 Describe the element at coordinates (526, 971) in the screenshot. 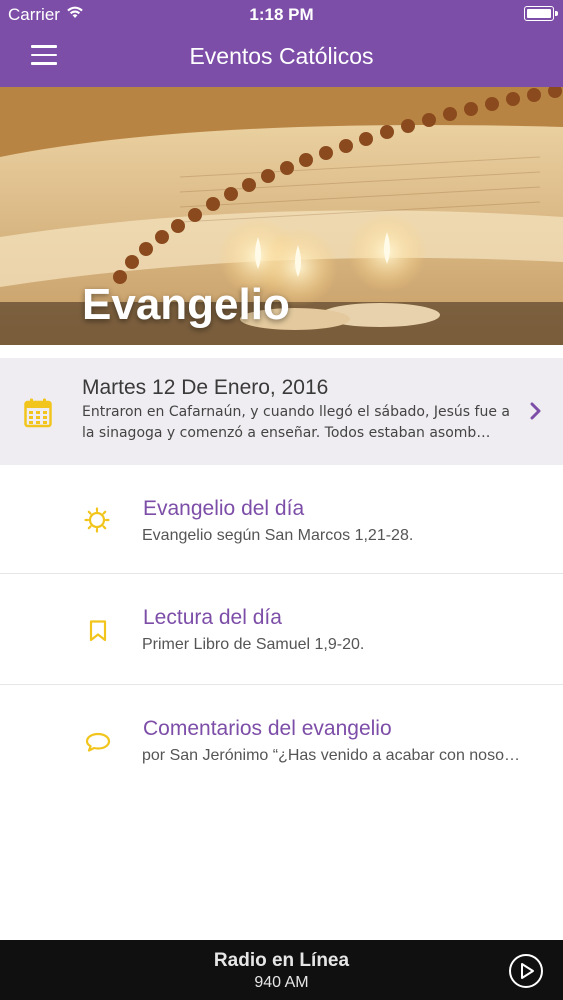

I see `play-circle-icon` at that location.